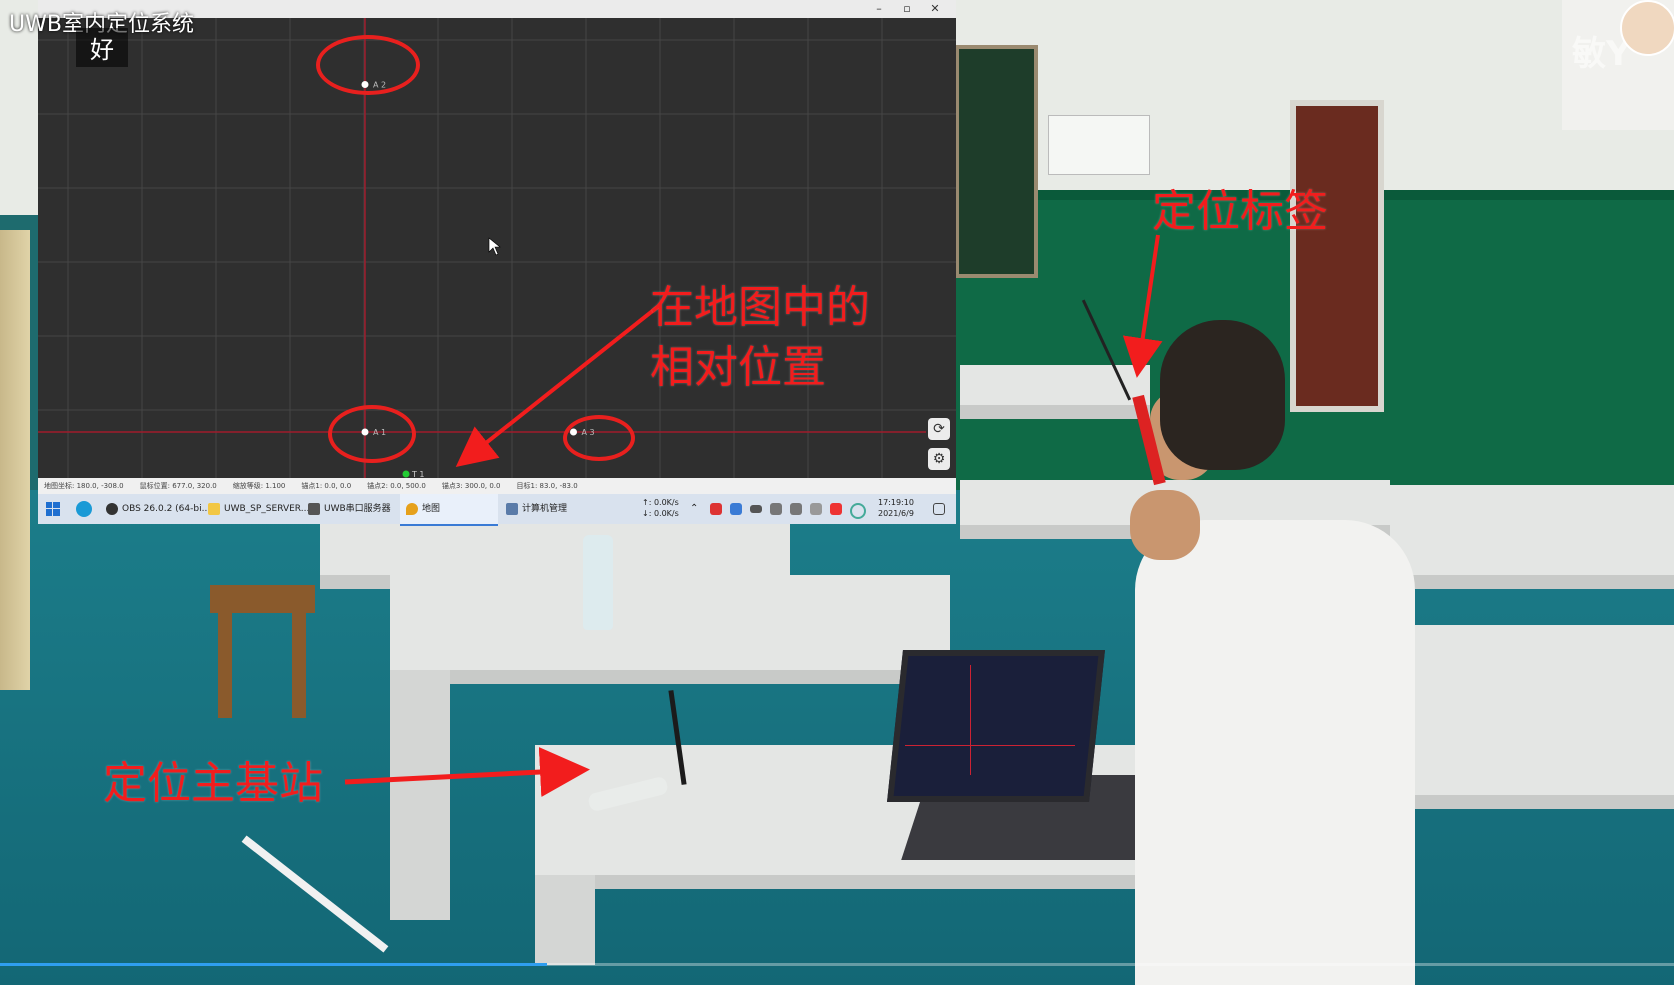 The image size is (1674, 985). I want to click on relative-position-annotation-line2: 相对位置, so click(738, 367).